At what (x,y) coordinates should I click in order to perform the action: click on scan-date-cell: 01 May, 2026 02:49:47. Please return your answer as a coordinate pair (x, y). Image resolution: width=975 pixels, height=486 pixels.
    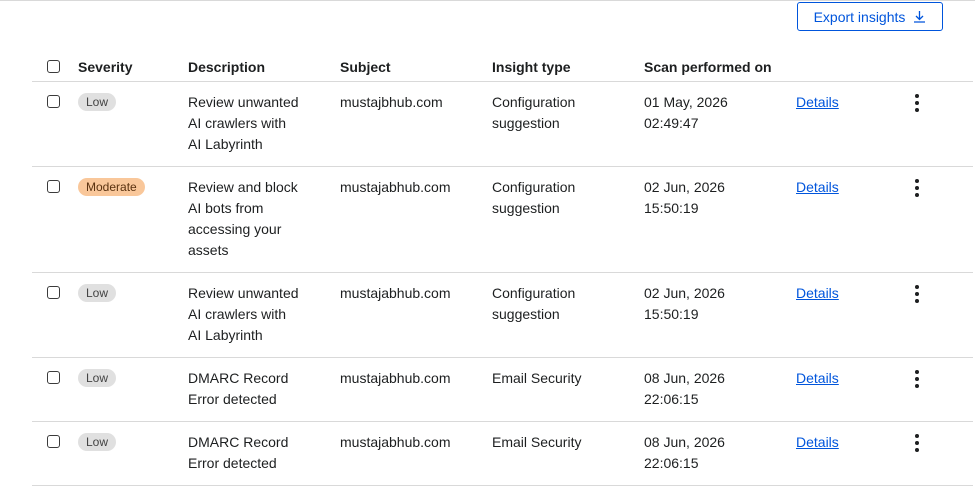
    Looking at the image, I should click on (686, 112).